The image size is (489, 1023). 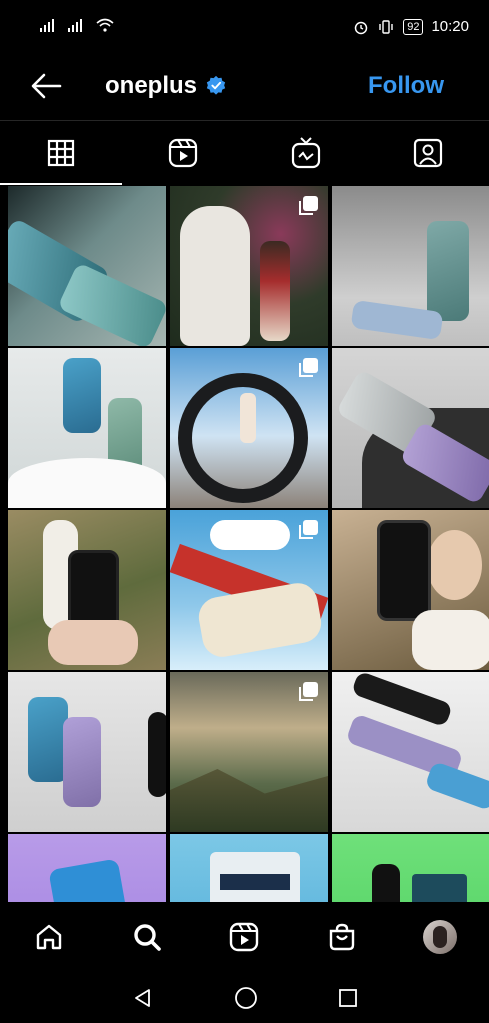 I want to click on profile-tabs, so click(x=244, y=152).